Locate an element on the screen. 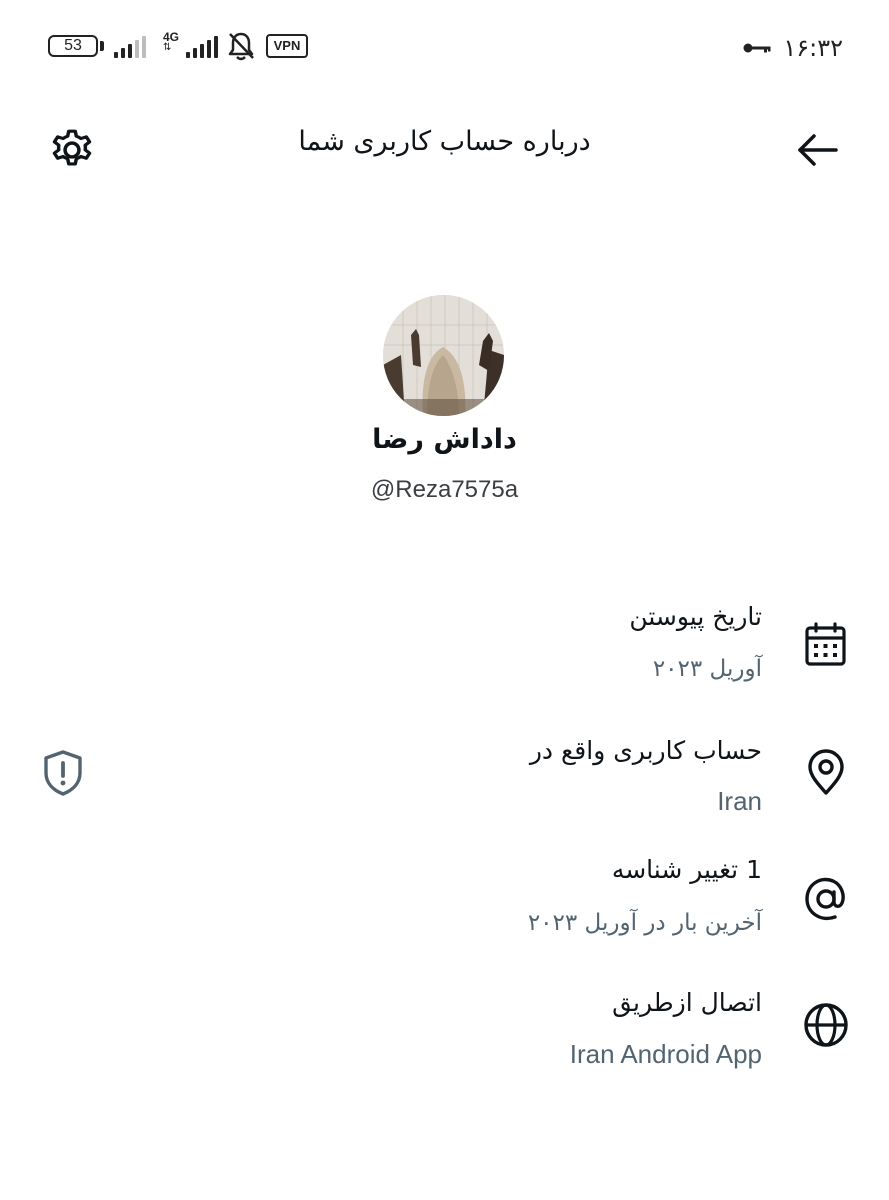 This screenshot has height=1200, width=889. signal-strength-icon is located at coordinates (130, 47).